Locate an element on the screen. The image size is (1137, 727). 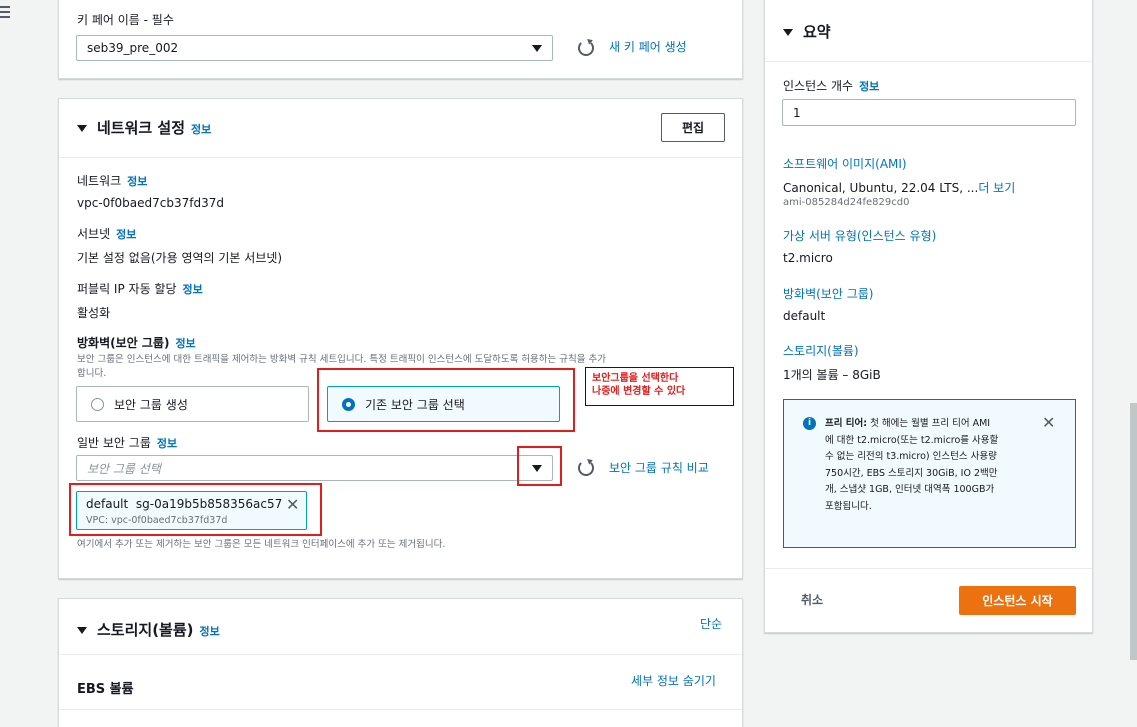
subnet-label-row: 서브넷 정보 is located at coordinates (106, 233).